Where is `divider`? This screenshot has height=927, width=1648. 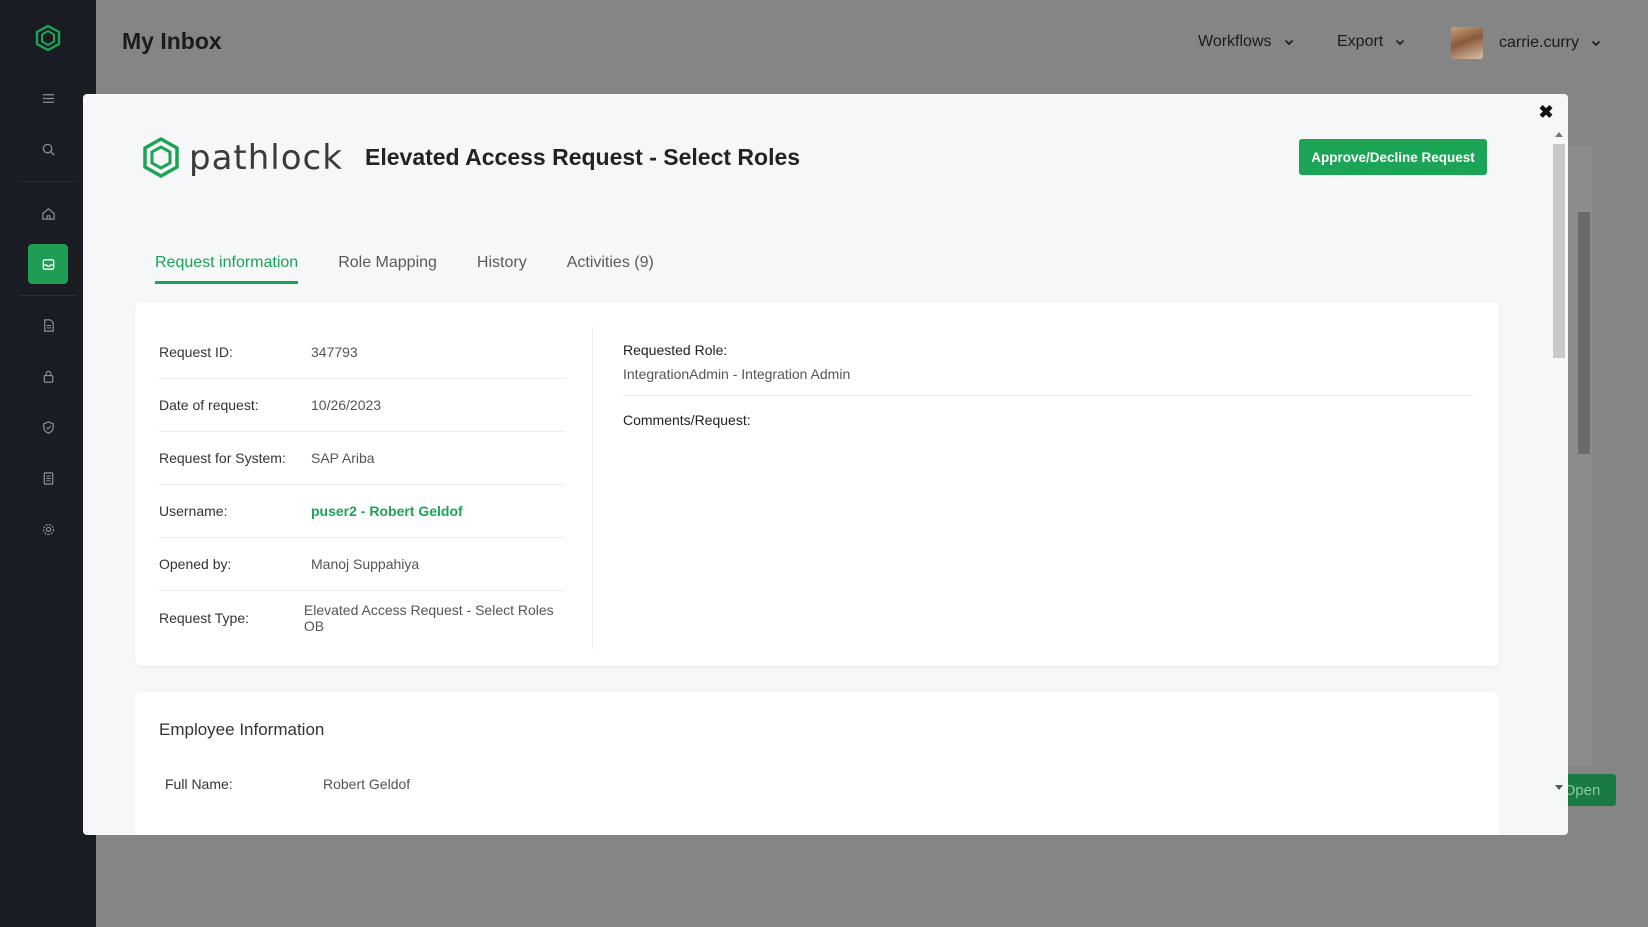
divider is located at coordinates (1048, 395).